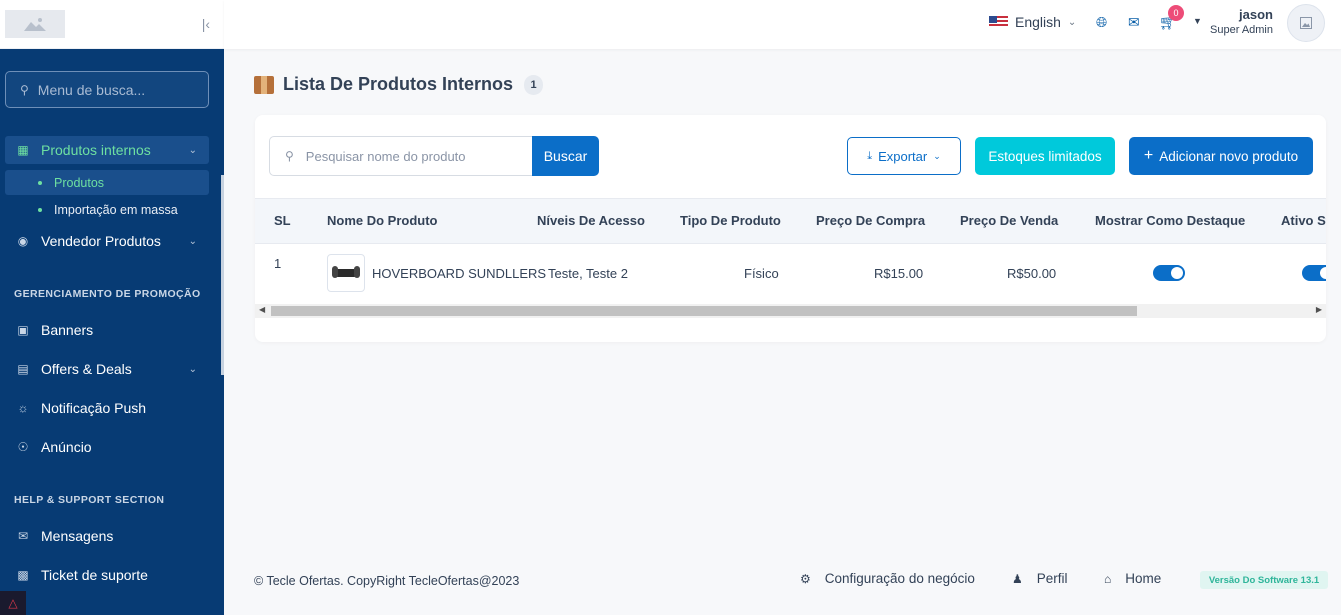  I want to click on sidebar-item-vendedor-produtos: ◉ Vendedor Produtos ⌄, so click(107, 241).